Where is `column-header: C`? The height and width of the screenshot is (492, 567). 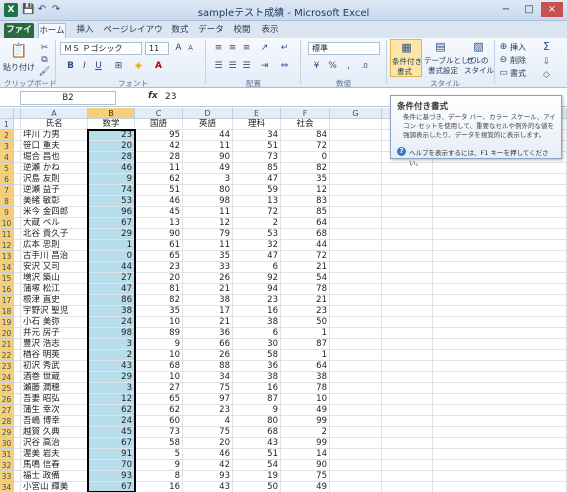 column-header: C is located at coordinates (159, 113).